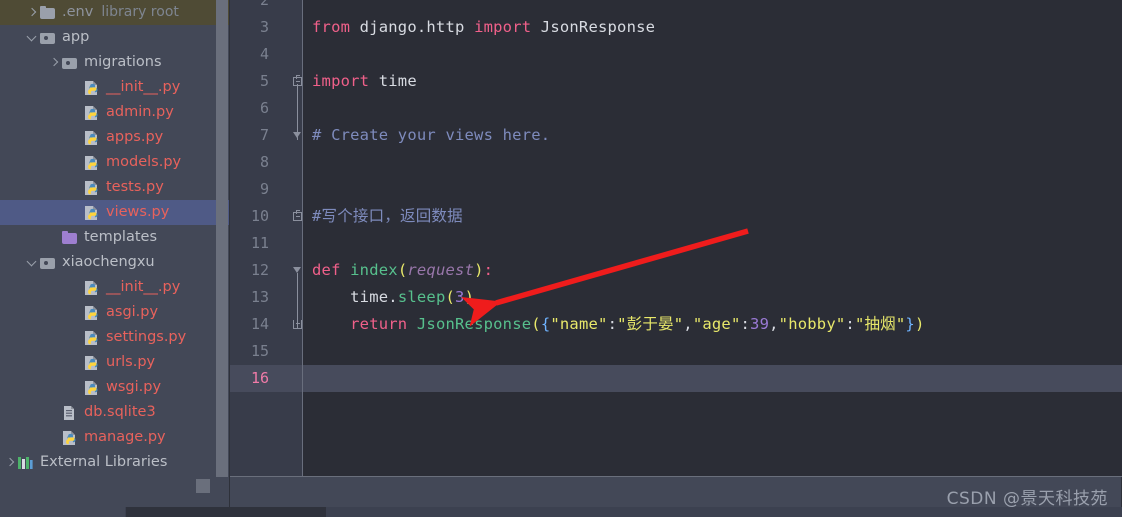  Describe the element at coordinates (297, 135) in the screenshot. I see `fold-collapse-marker` at that location.